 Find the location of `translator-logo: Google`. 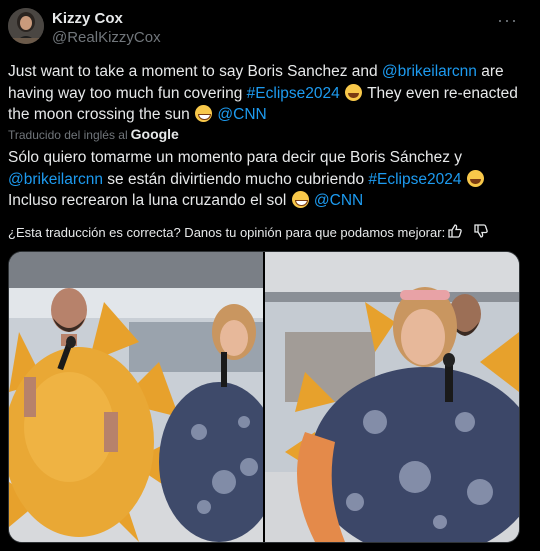

translator-logo: Google is located at coordinates (155, 134).